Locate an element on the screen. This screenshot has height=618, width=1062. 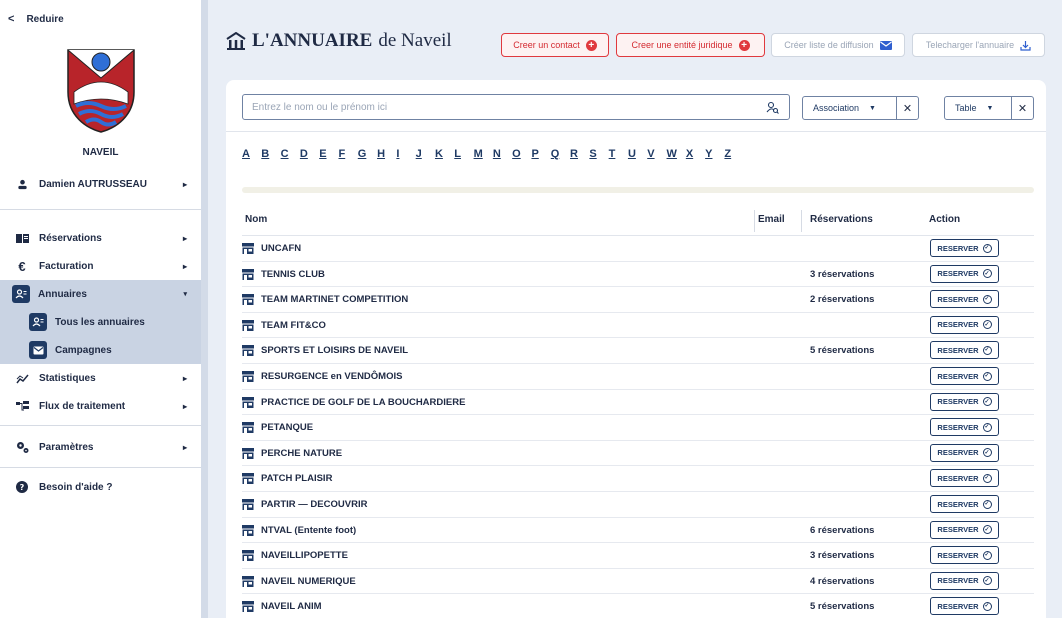
letter-filter-y: Y is located at coordinates (714, 154).